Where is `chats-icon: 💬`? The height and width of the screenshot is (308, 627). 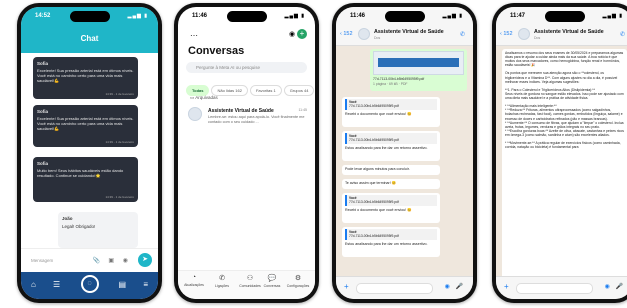 chats-icon: 💬 is located at coordinates (272, 278).